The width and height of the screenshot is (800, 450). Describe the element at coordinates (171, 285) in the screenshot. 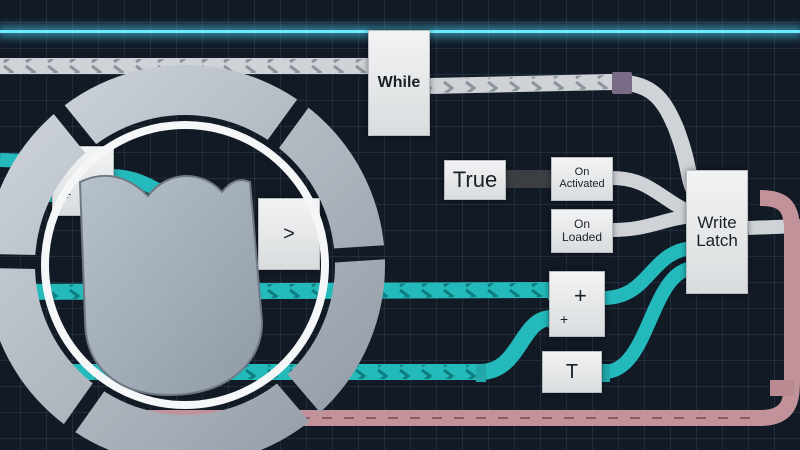

I see `logo-shield` at that location.